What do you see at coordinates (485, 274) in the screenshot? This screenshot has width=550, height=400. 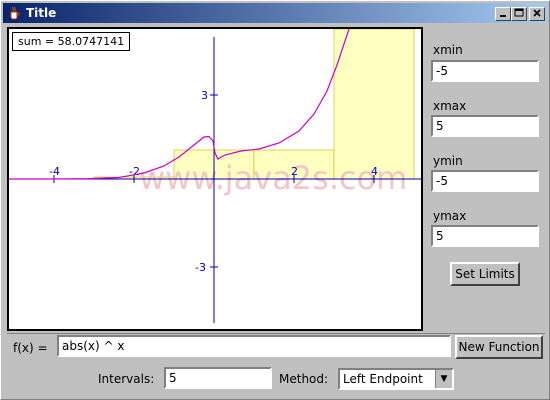 I see `set-limits-button: Set Limits` at bounding box center [485, 274].